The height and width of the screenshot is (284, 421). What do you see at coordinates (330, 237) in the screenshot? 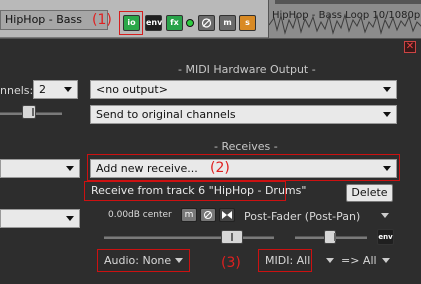
I see `receive-pan-slider-knob` at bounding box center [330, 237].